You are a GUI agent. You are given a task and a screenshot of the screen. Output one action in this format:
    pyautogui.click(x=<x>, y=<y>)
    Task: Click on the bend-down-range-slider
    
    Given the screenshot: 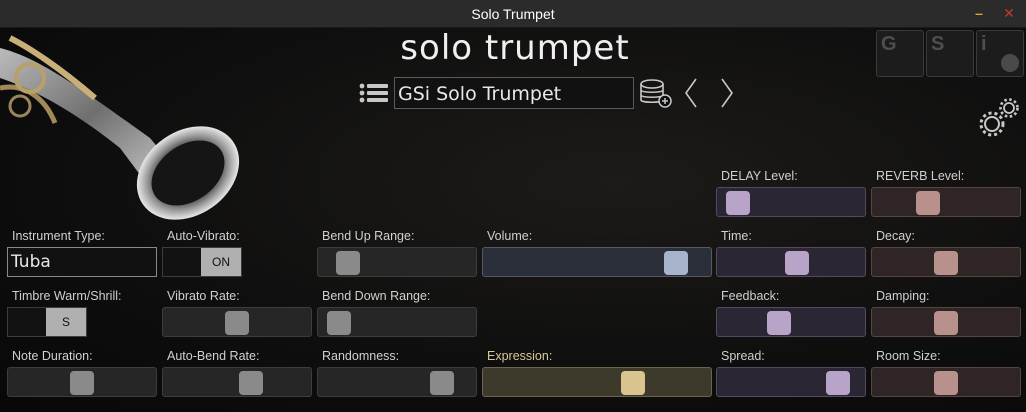 What is the action you would take?
    pyautogui.click(x=397, y=322)
    